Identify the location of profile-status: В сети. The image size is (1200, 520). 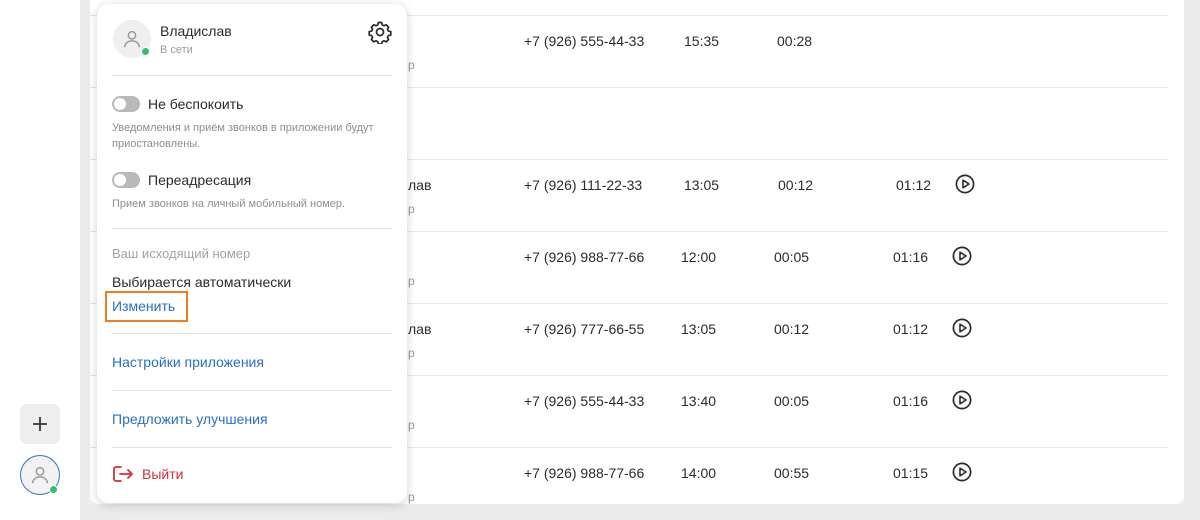
(176, 50).